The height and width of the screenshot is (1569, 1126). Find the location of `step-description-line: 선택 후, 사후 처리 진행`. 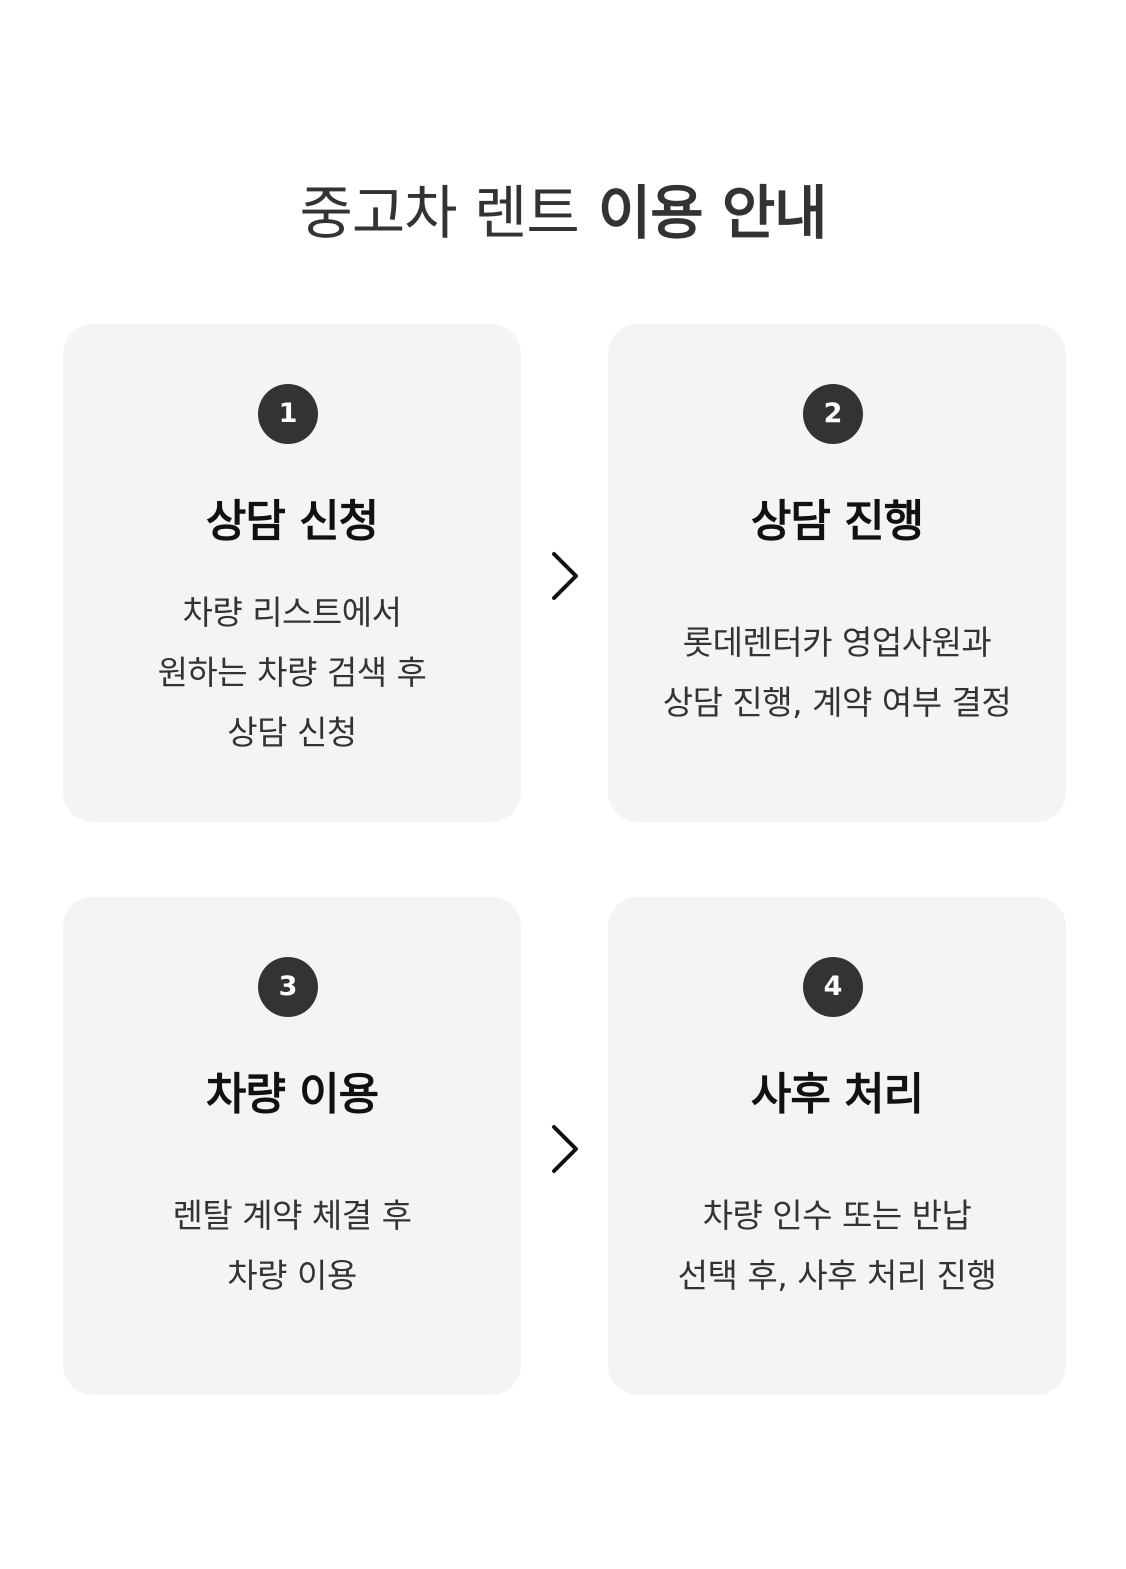

step-description-line: 선택 후, 사후 처리 진행 is located at coordinates (837, 1275).